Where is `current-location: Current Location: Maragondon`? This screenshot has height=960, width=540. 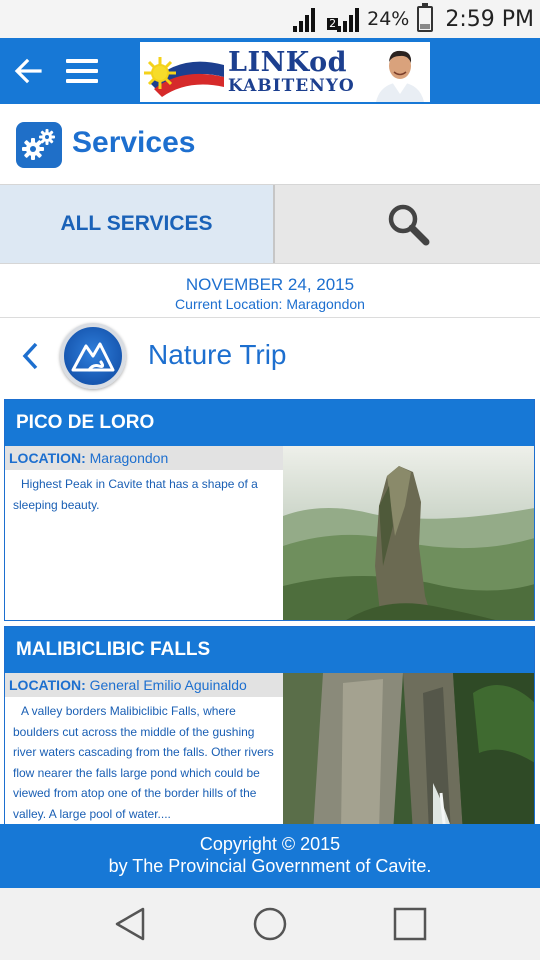 current-location: Current Location: Maragondon is located at coordinates (270, 304).